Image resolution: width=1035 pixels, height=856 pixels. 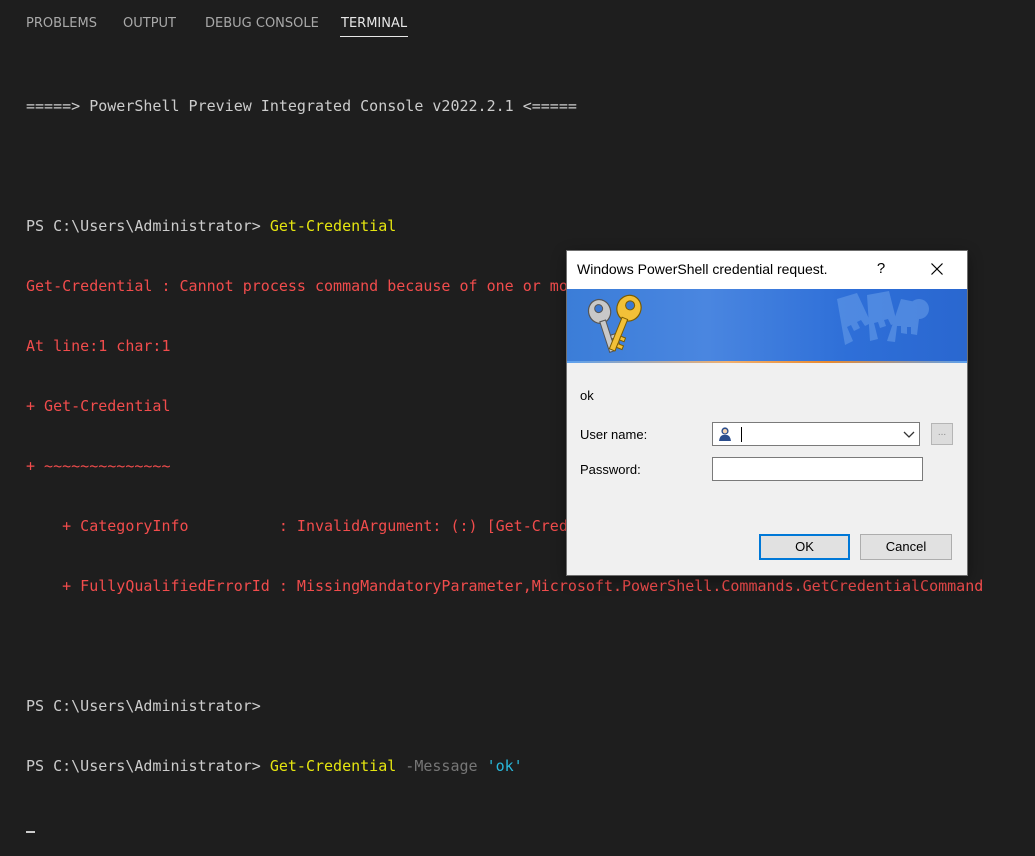 What do you see at coordinates (374, 36) in the screenshot?
I see `active-tab-indicator` at bounding box center [374, 36].